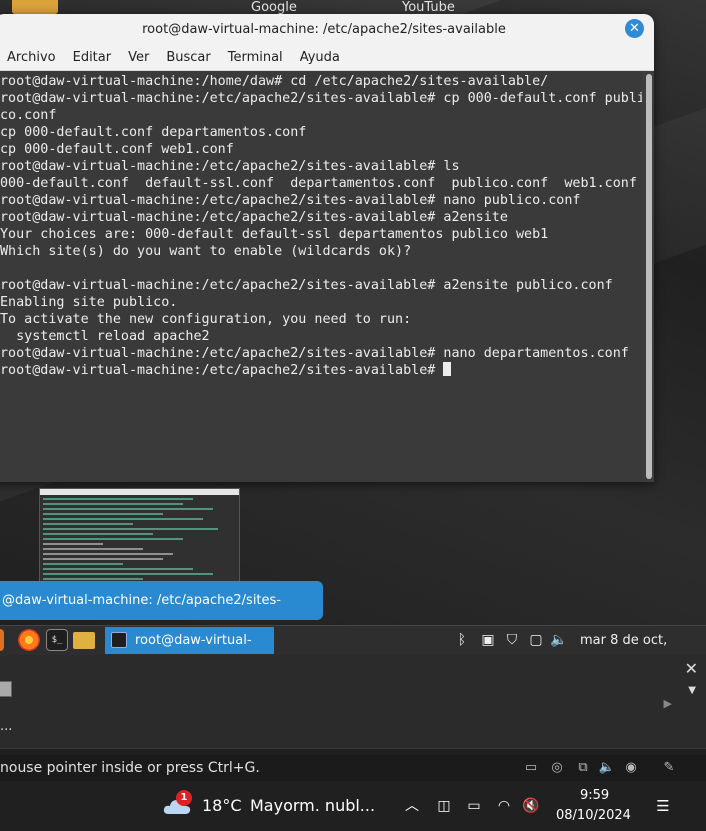  I want to click on terminal-launcher-icon: $_, so click(57, 640).